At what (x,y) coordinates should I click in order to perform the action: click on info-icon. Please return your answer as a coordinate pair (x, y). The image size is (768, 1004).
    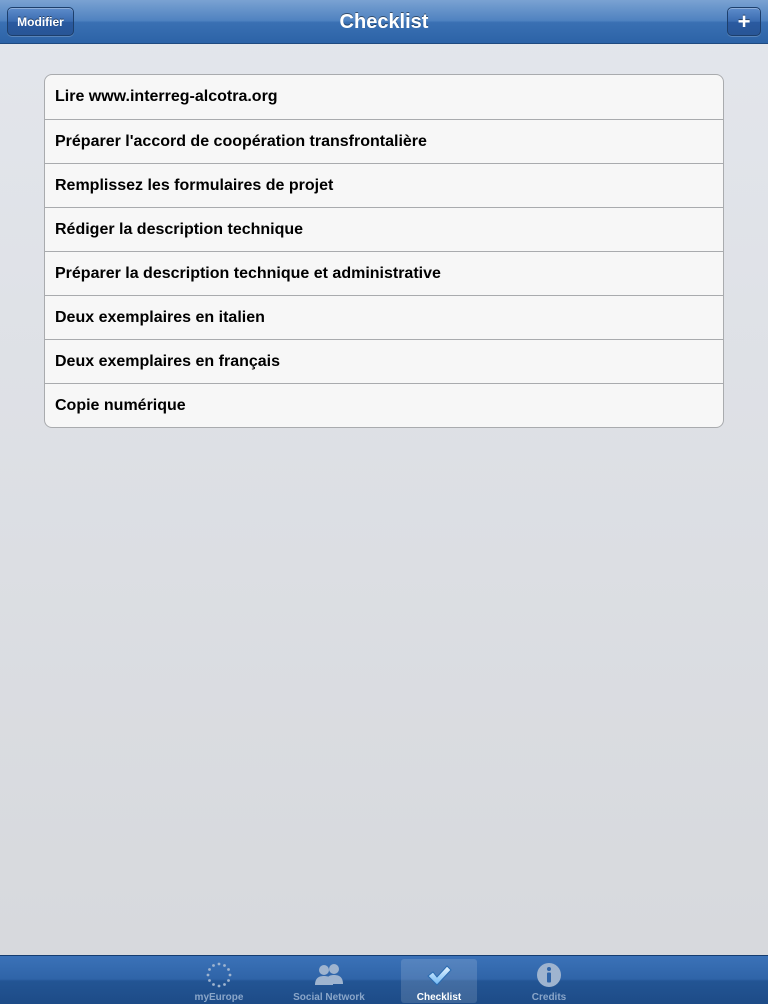
    Looking at the image, I should click on (549, 975).